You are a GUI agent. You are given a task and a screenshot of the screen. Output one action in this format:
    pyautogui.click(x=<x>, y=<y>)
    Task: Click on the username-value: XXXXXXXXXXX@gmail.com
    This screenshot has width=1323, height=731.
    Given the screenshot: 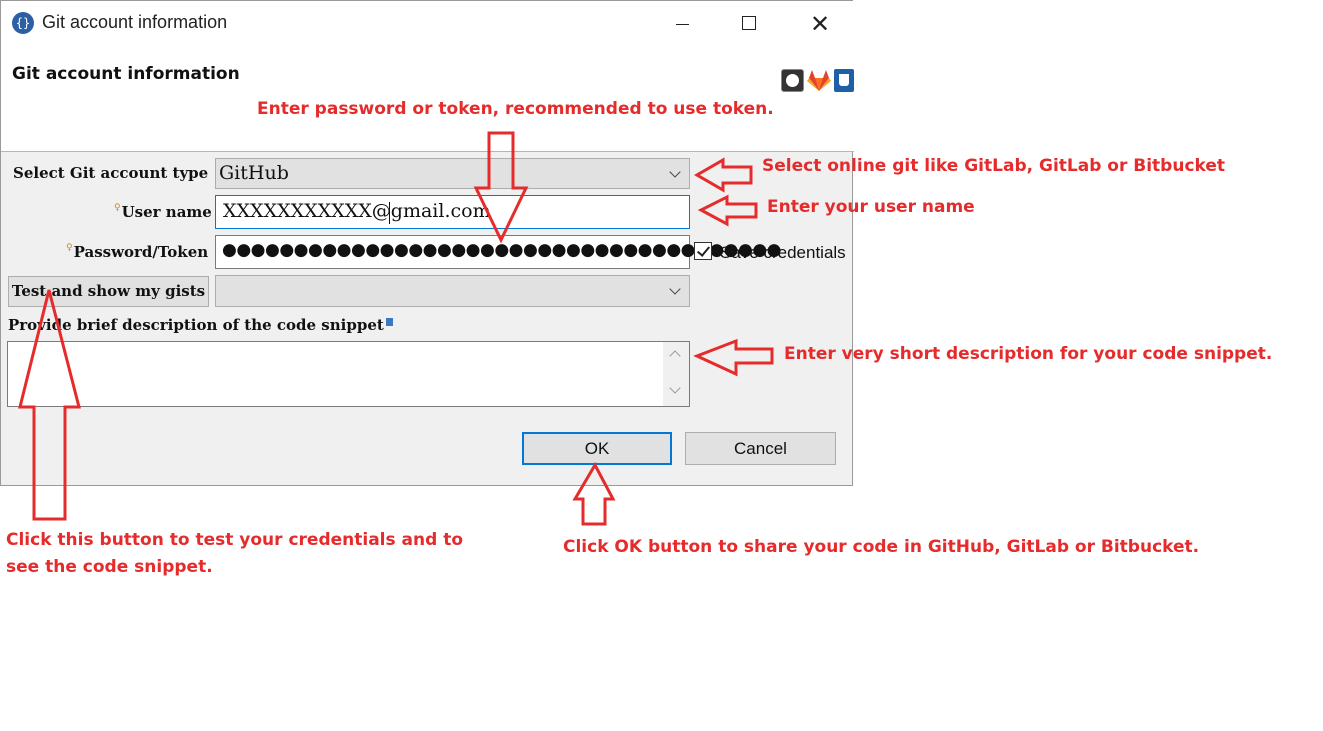 What is the action you would take?
    pyautogui.click(x=357, y=211)
    